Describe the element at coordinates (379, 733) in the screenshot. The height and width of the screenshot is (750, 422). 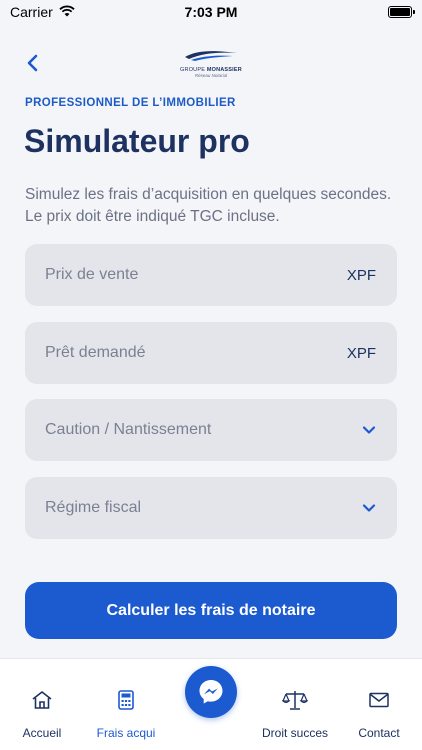
I see `tab-contact-label: Contact` at that location.